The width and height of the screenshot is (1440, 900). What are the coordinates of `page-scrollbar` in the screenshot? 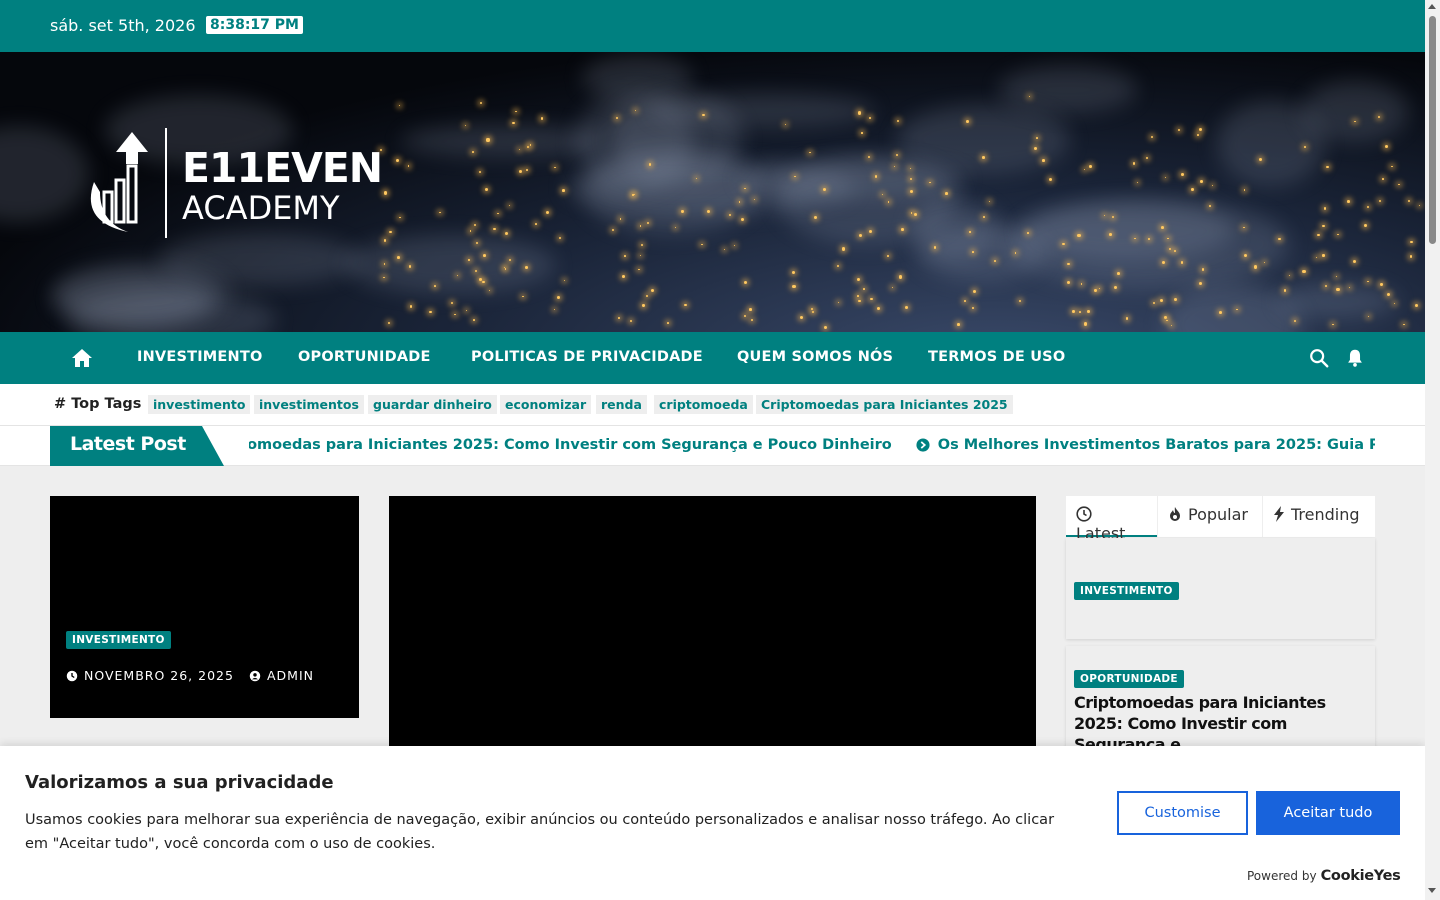 It's located at (1432, 450).